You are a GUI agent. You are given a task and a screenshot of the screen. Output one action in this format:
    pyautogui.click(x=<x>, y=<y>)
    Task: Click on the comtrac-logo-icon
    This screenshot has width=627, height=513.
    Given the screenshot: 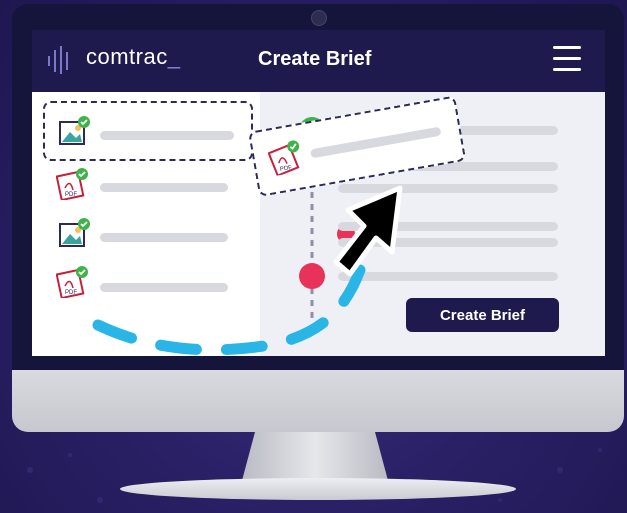 What is the action you would take?
    pyautogui.click(x=58, y=60)
    